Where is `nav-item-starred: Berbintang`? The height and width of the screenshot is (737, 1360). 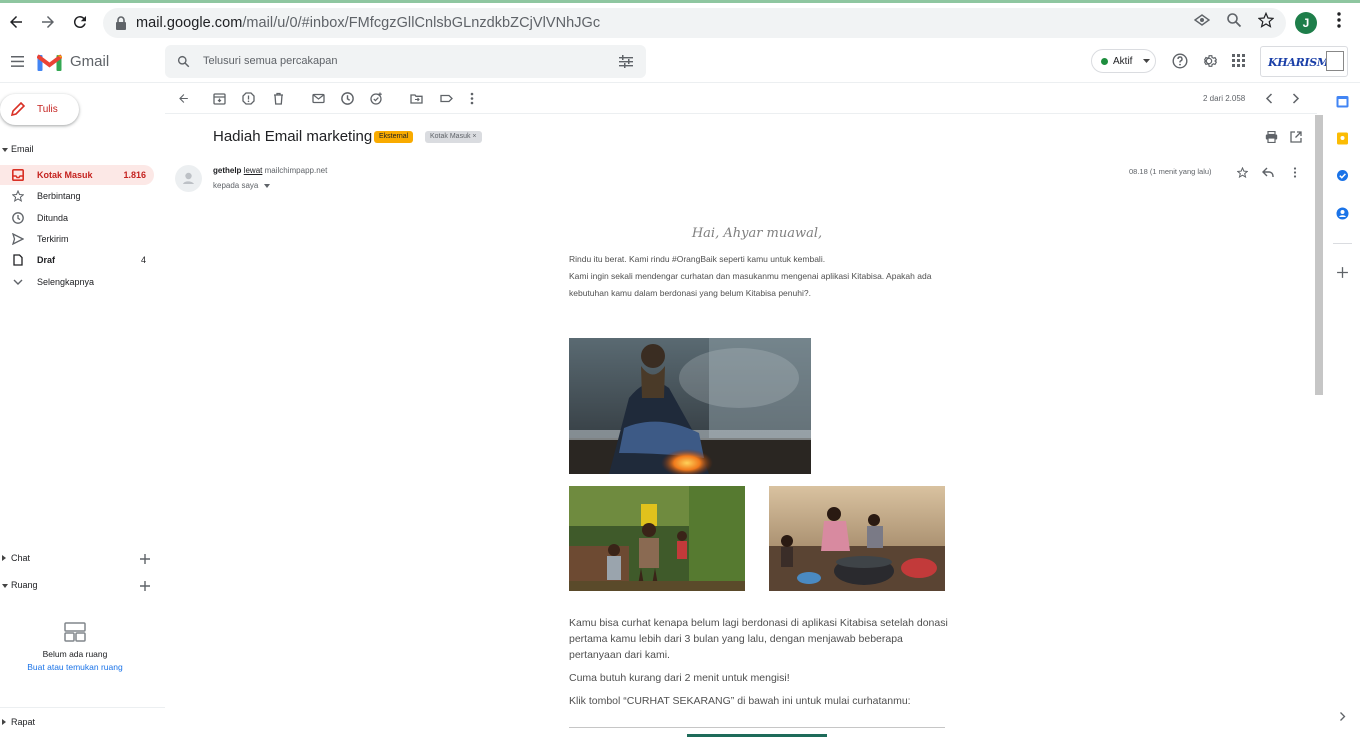 nav-item-starred: Berbintang is located at coordinates (77, 196).